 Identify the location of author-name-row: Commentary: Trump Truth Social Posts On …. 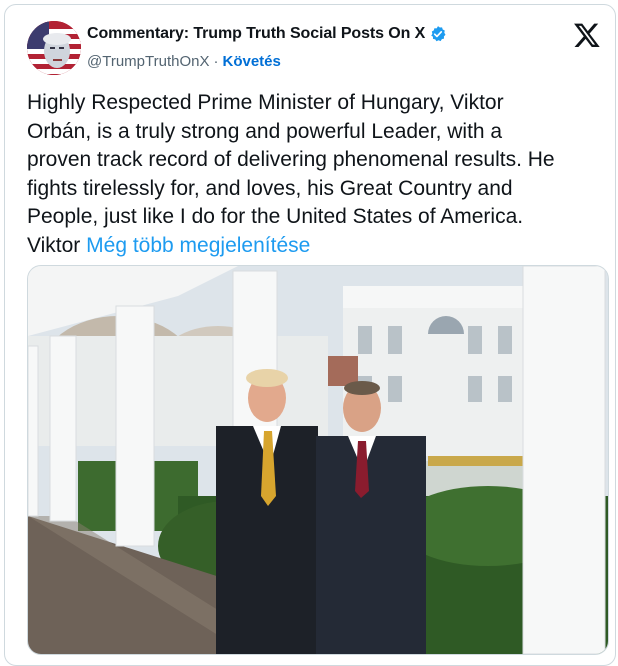
(267, 34).